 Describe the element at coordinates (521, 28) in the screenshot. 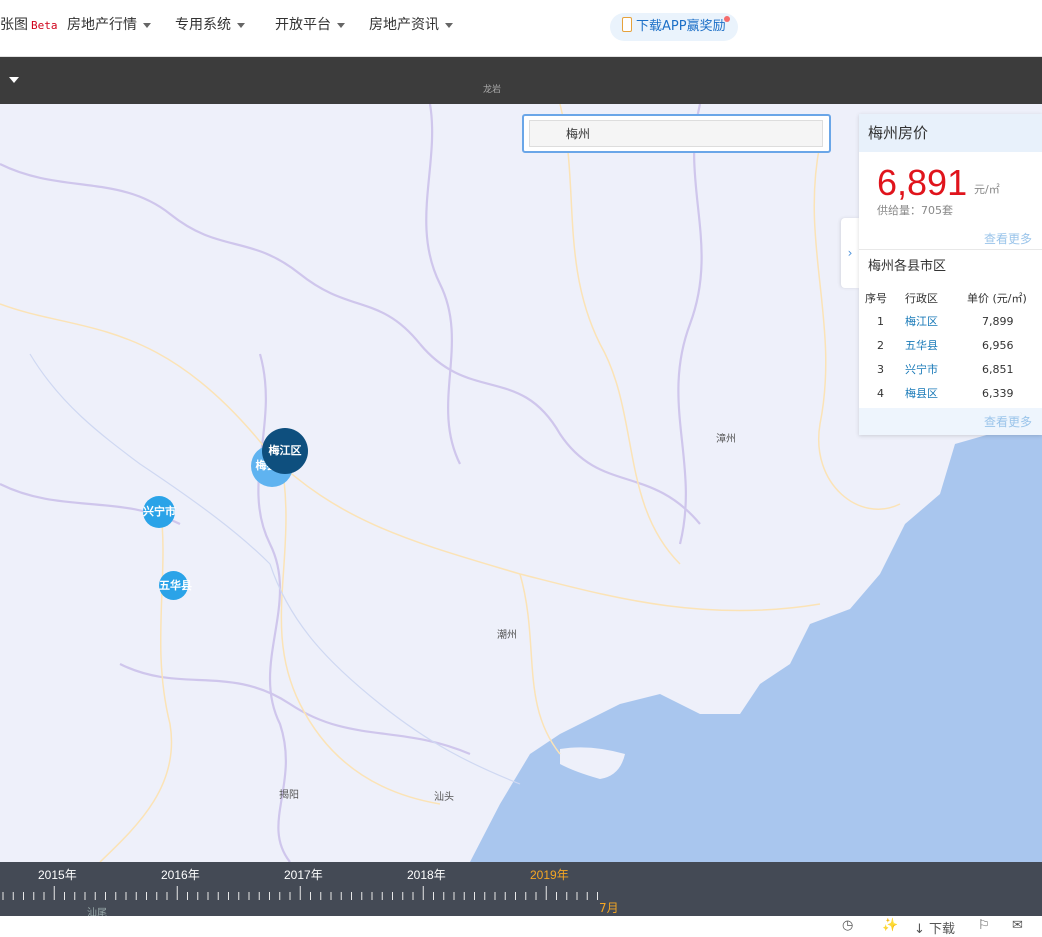

I see `top-navigation: 张图 Beta 房地产行情 专用系统 开放平台 房地产资讯 下载APP赢奖励` at that location.